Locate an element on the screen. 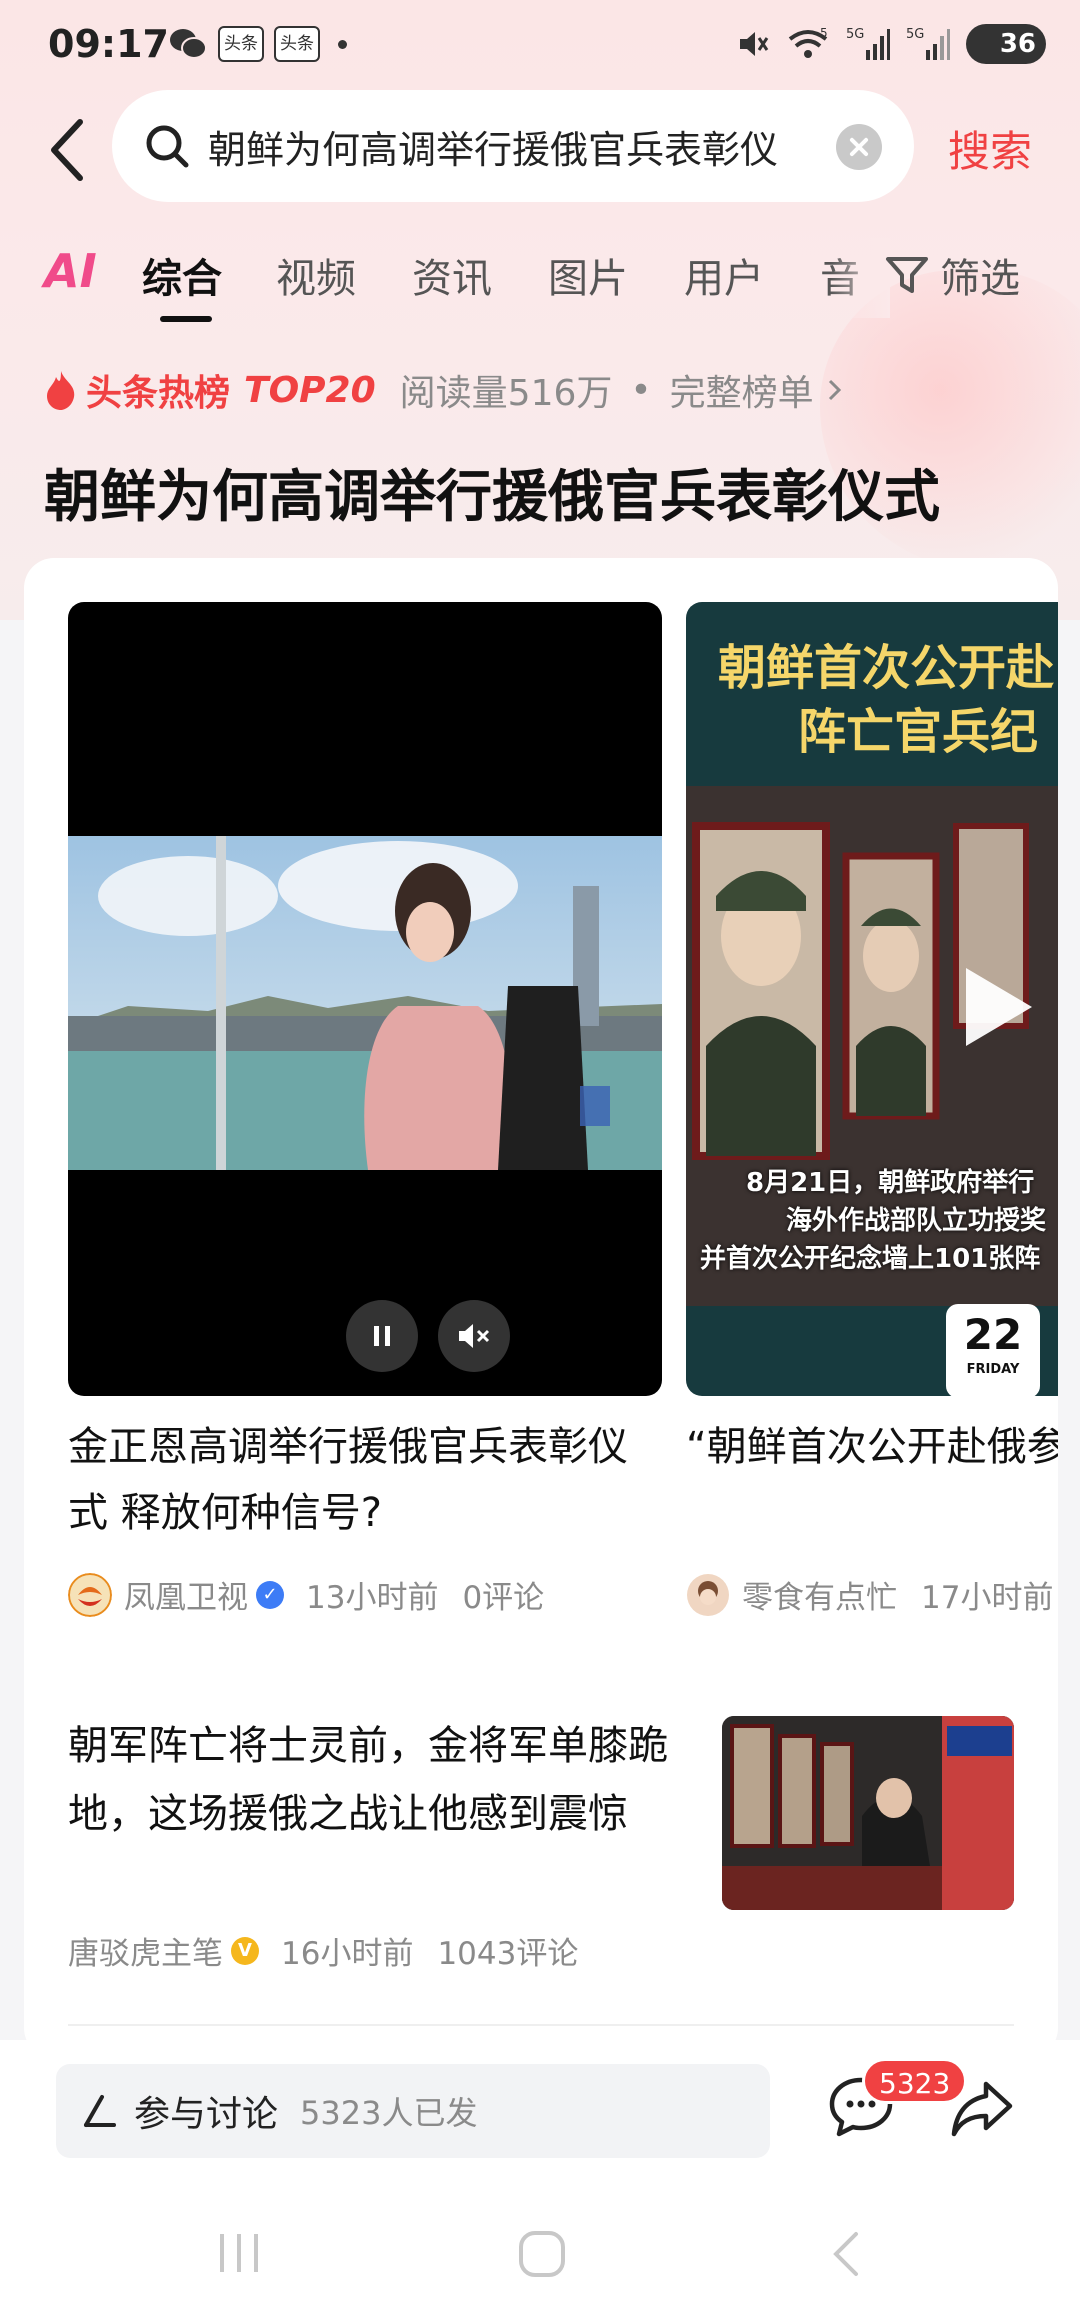  pause-icon is located at coordinates (382, 1336).